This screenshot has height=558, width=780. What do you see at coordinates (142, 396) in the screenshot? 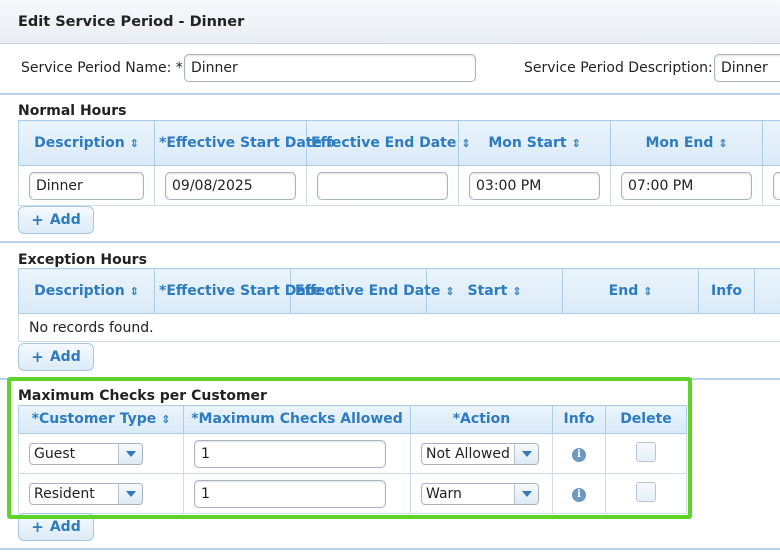
I see `max-checks-title: Maximum Checks per Customer` at bounding box center [142, 396].